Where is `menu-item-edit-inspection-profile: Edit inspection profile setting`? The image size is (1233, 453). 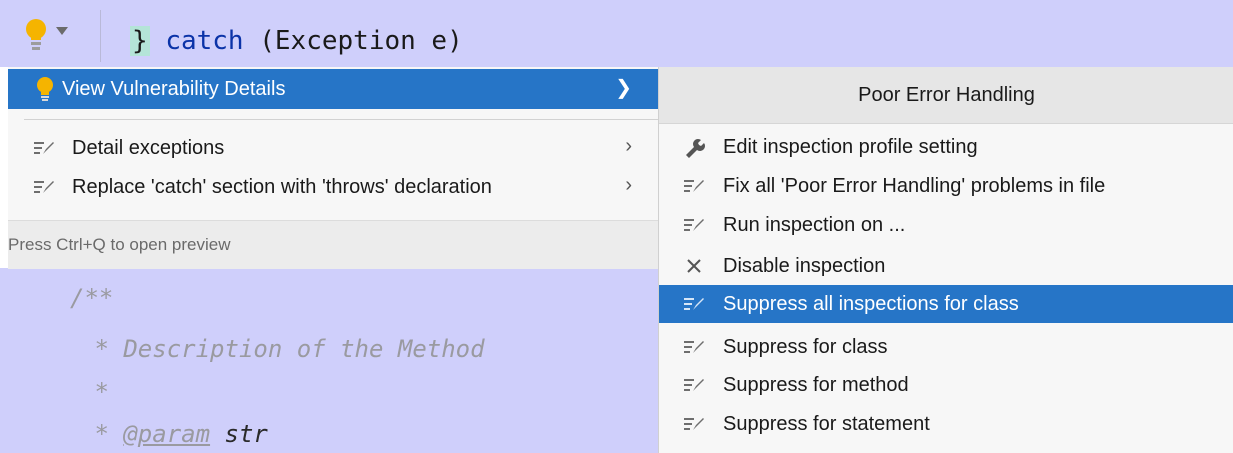
menu-item-edit-inspection-profile: Edit inspection profile setting is located at coordinates (946, 147).